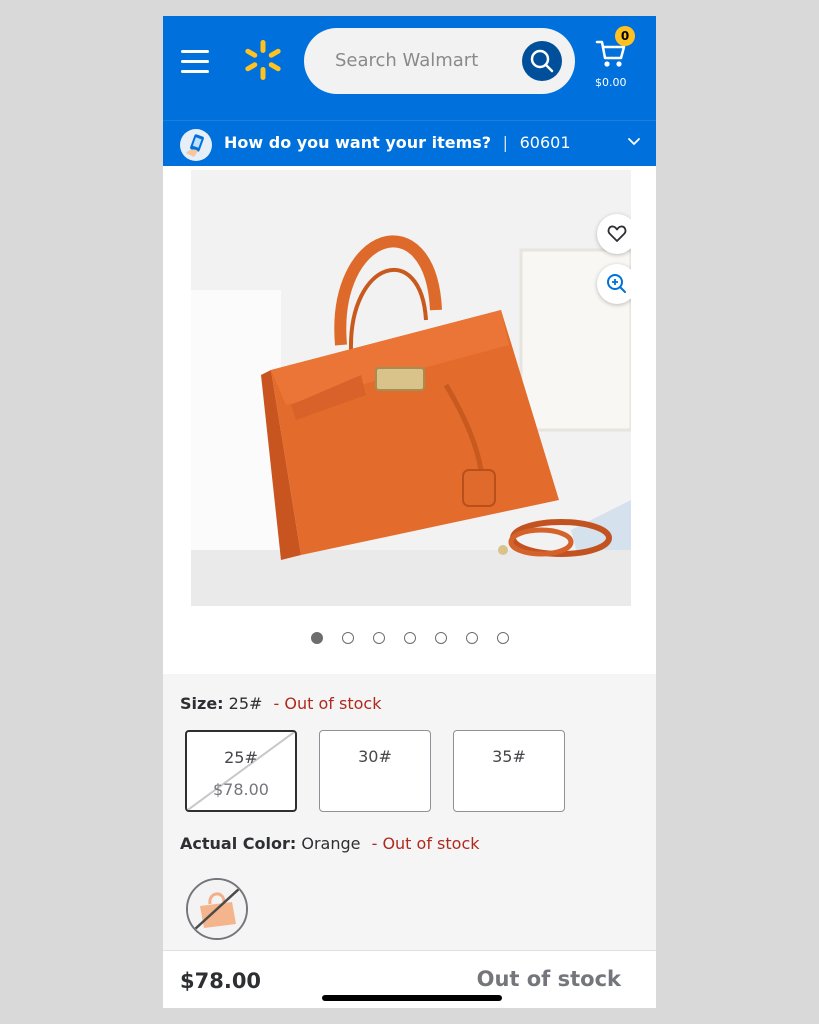 The height and width of the screenshot is (1024, 819). I want to click on size-option-25: 25# $78.00, so click(241, 771).